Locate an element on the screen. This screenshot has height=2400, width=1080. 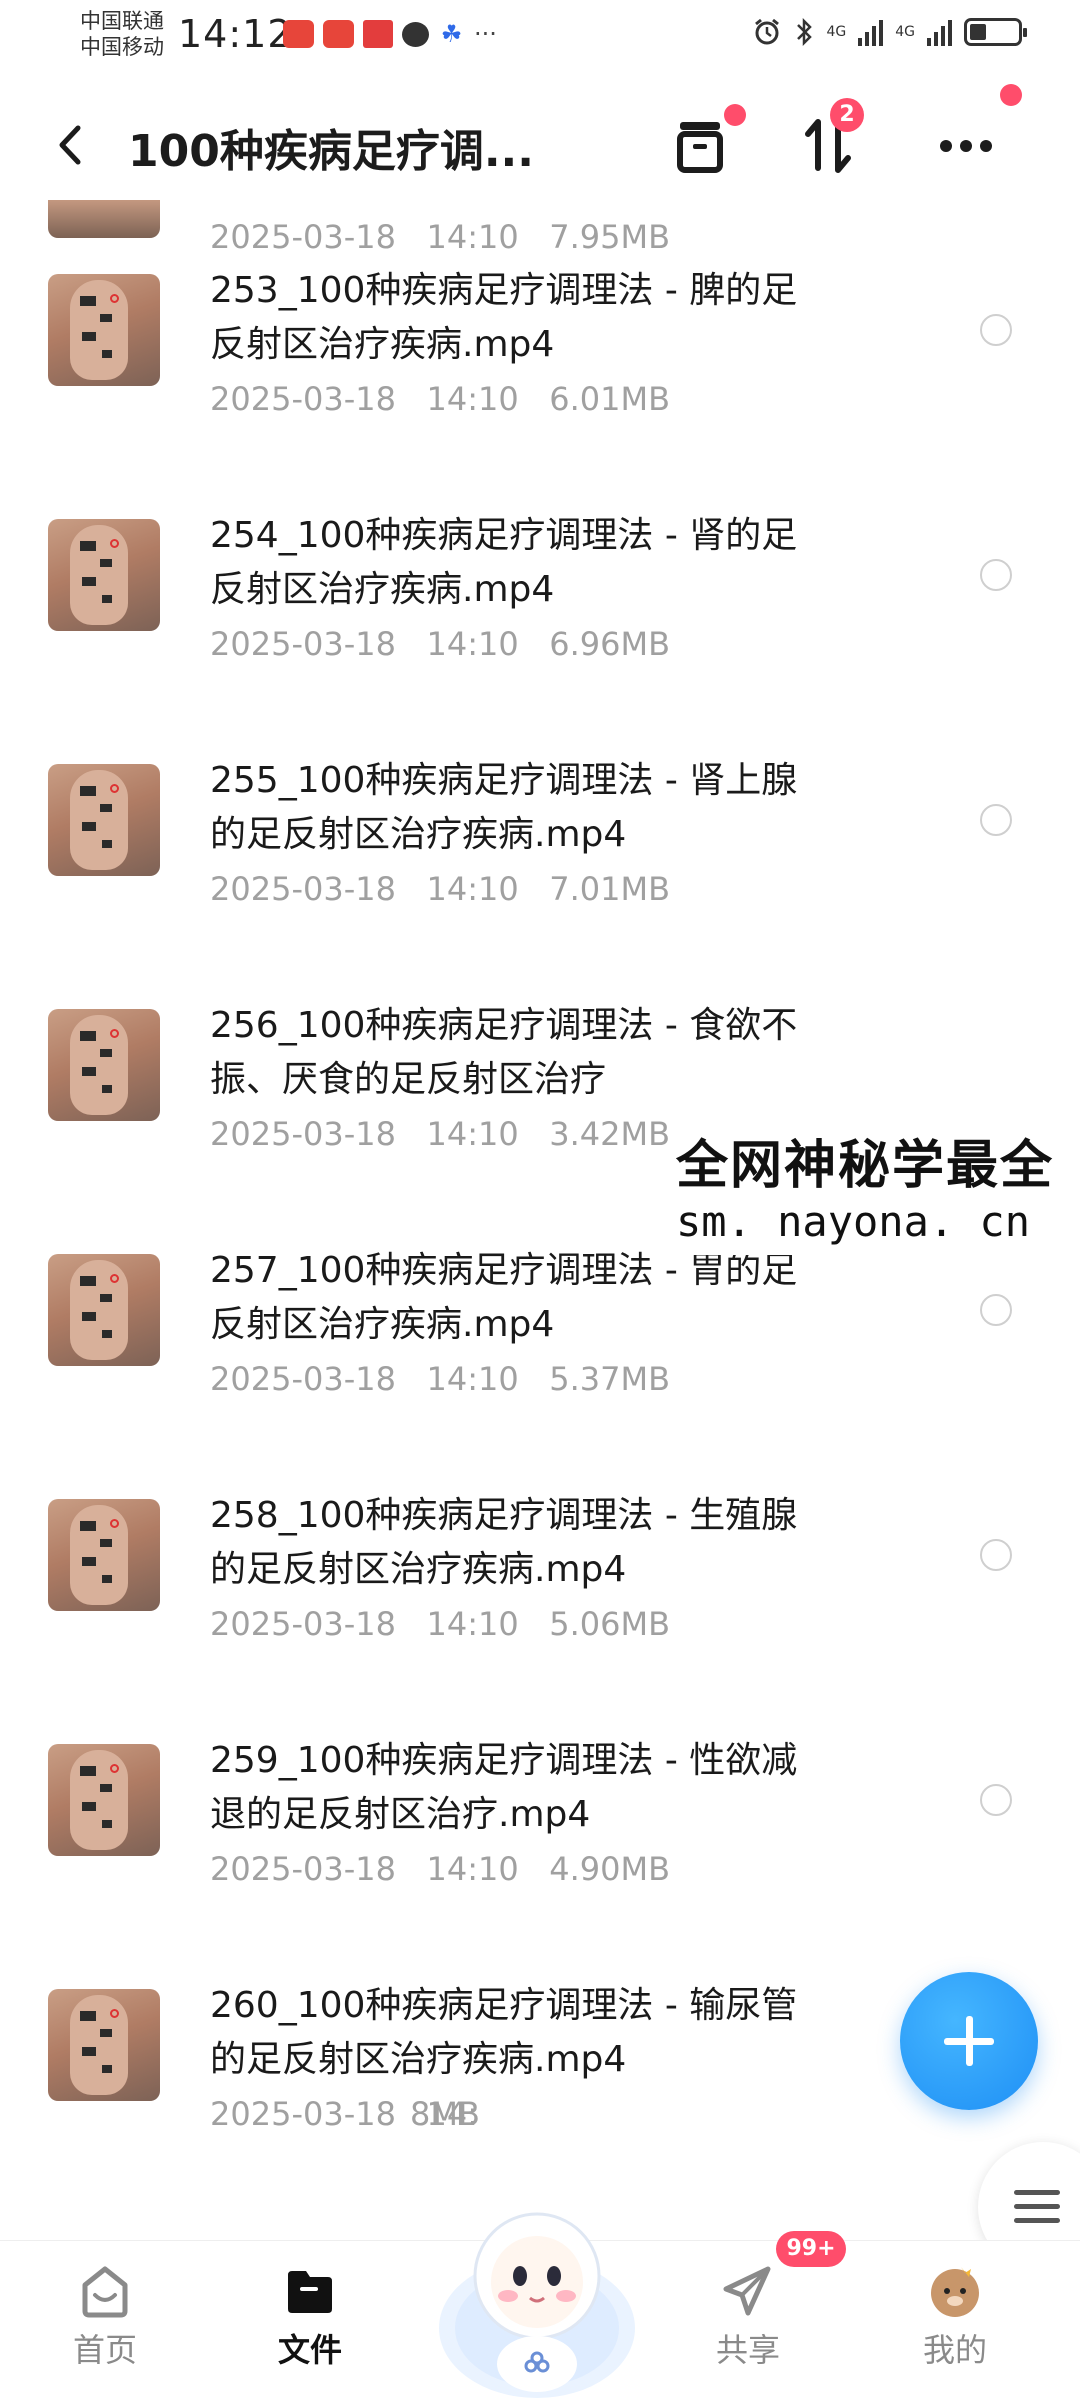
sort-badge: 2 is located at coordinates (847, 115).